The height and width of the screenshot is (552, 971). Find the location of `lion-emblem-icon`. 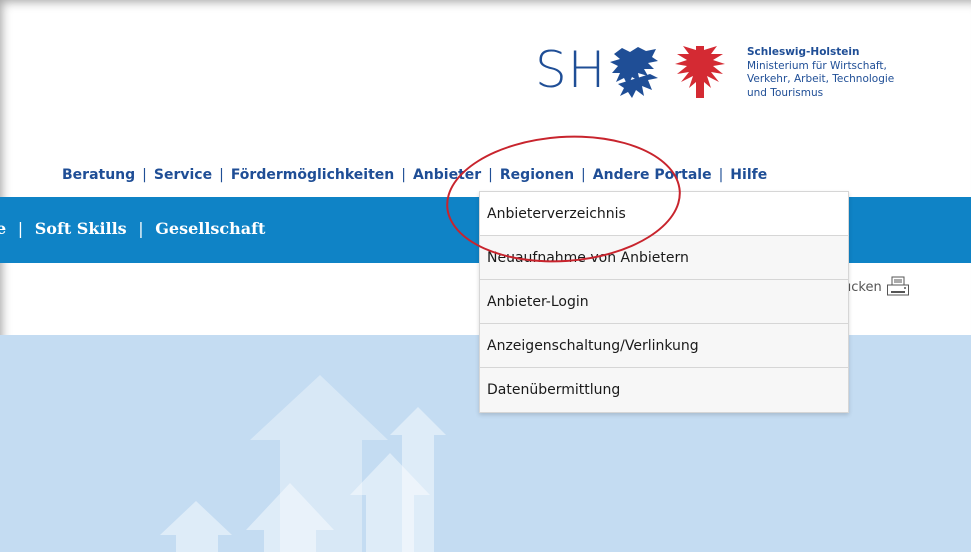

lion-emblem-icon is located at coordinates (634, 72).